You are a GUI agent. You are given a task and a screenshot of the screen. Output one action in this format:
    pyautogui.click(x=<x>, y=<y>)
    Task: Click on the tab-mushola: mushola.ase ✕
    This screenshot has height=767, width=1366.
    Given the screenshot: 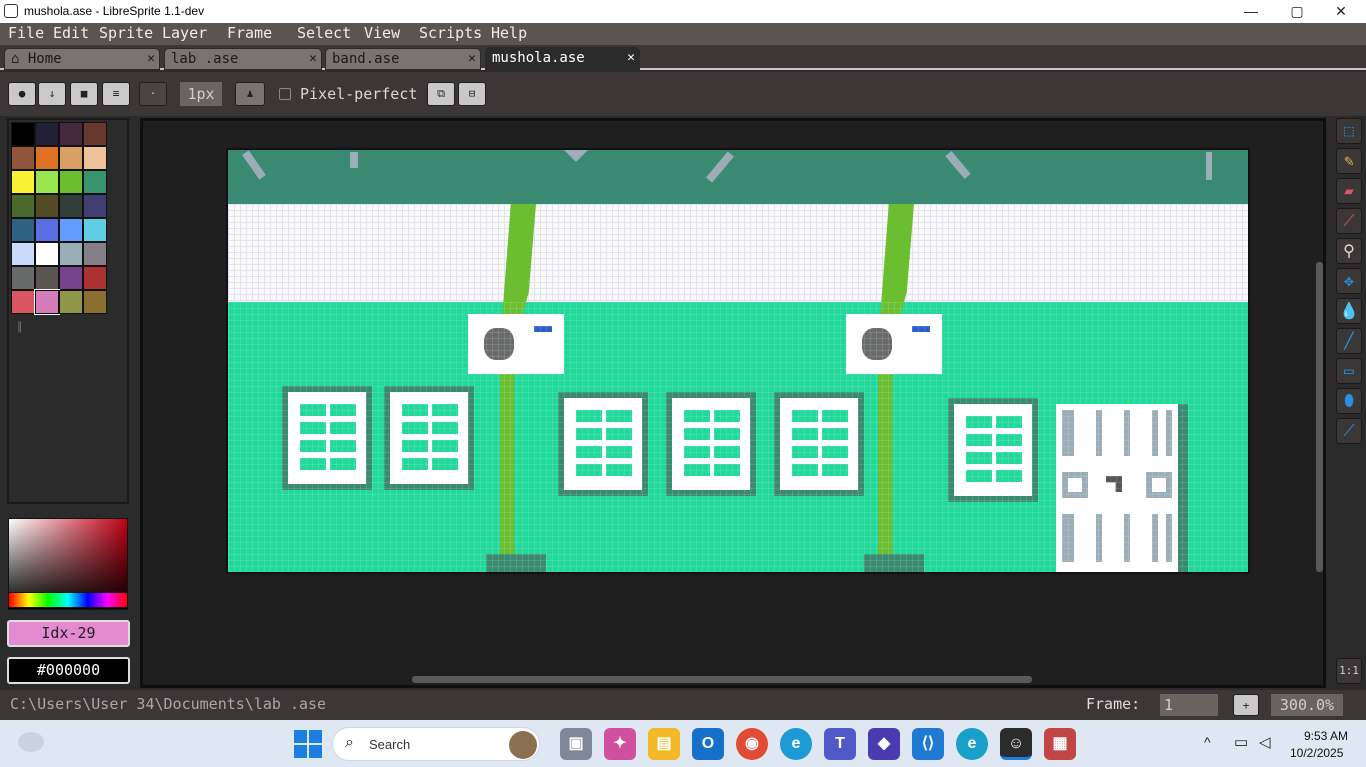 What is the action you would take?
    pyautogui.click(x=562, y=59)
    